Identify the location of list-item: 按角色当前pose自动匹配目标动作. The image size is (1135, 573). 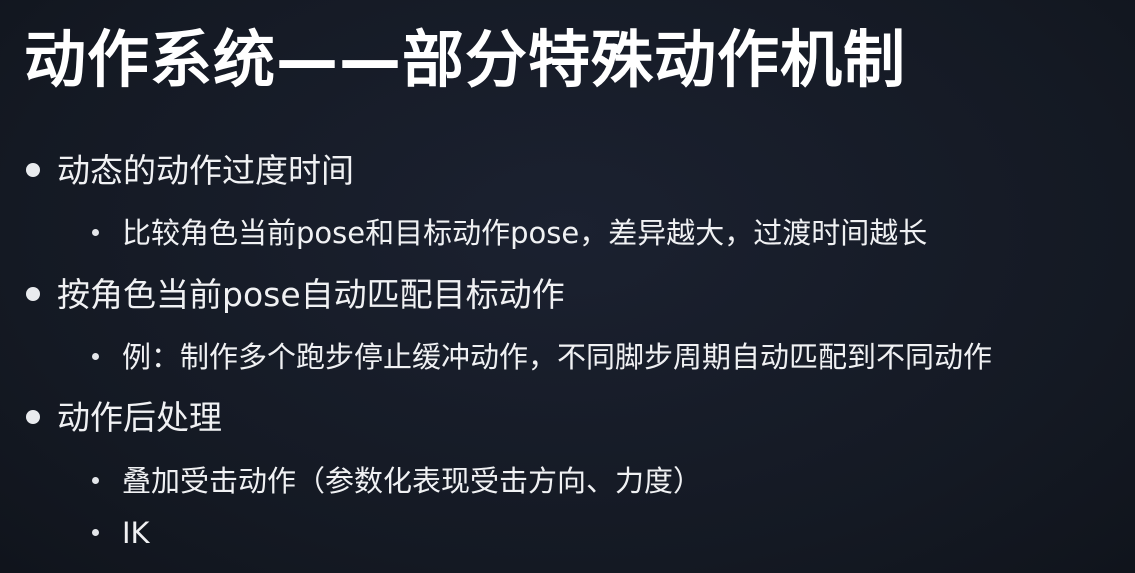
(295, 295).